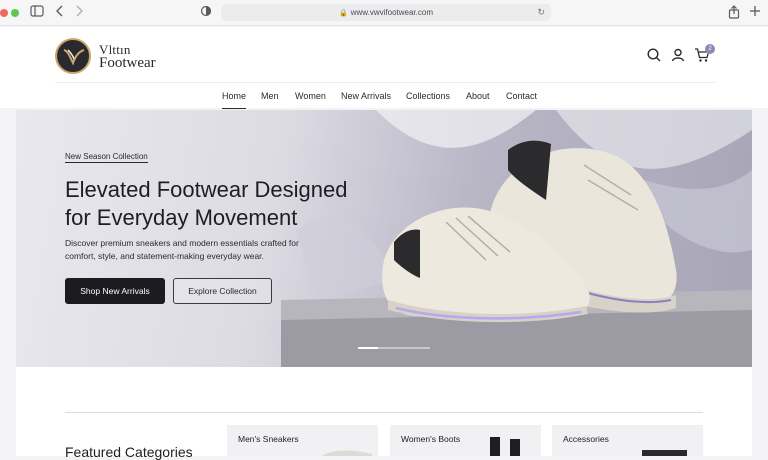 Image resolution: width=768 pixels, height=460 pixels. I want to click on hero-headline-line-1: Elevated Footwear Designed, so click(206, 189).